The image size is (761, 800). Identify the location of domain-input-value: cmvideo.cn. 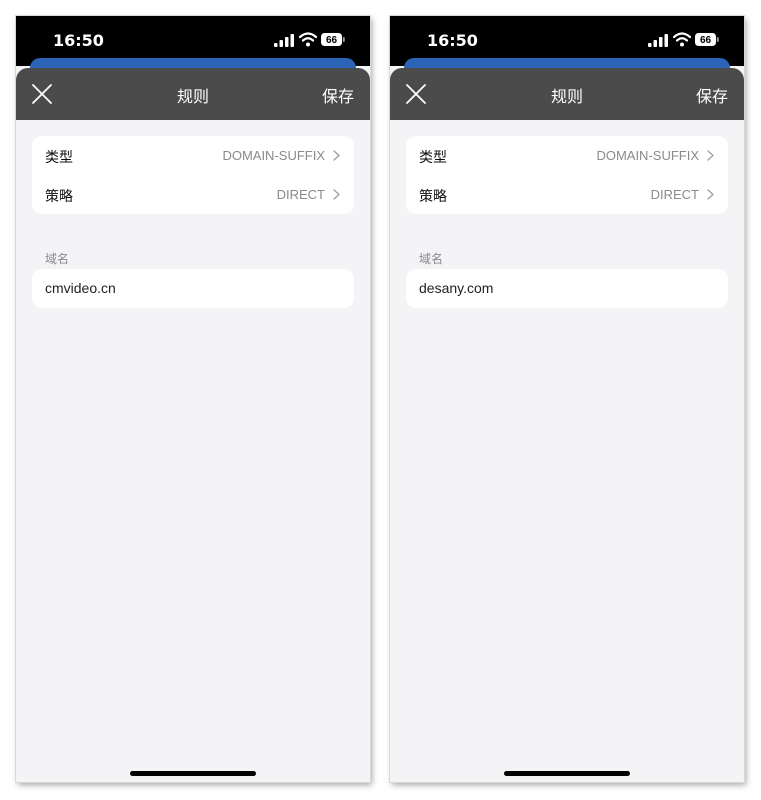
(80, 288).